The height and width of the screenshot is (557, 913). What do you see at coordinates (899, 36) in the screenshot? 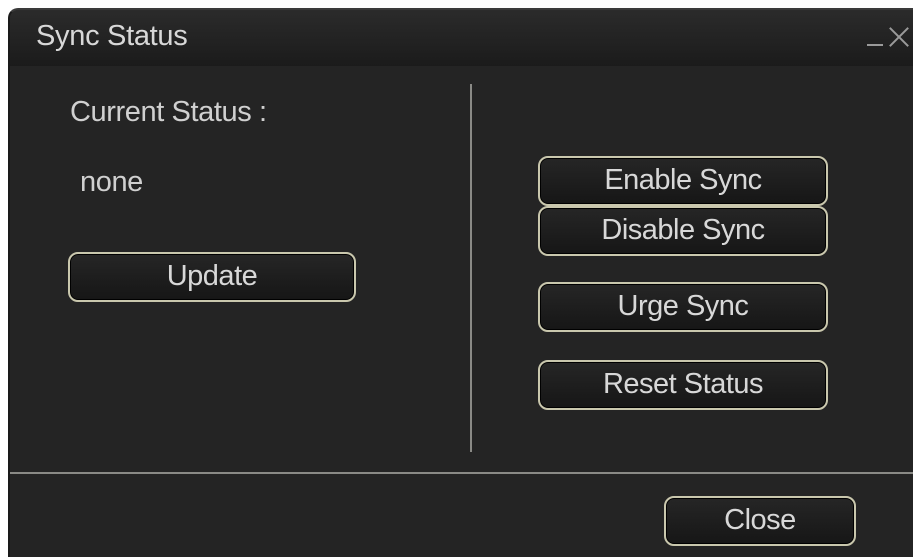
I see `close-icon` at bounding box center [899, 36].